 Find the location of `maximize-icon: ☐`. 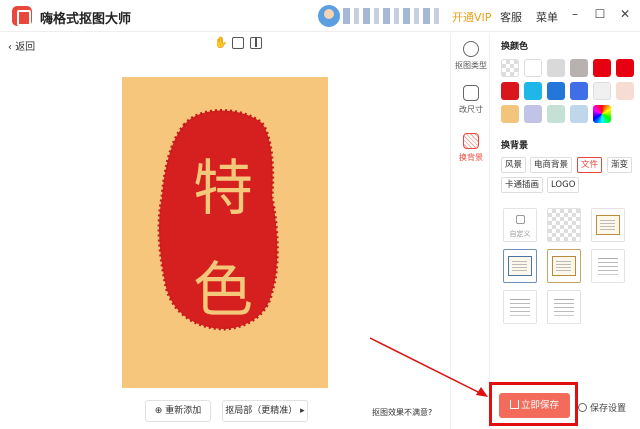

maximize-icon: ☐ is located at coordinates (600, 14).